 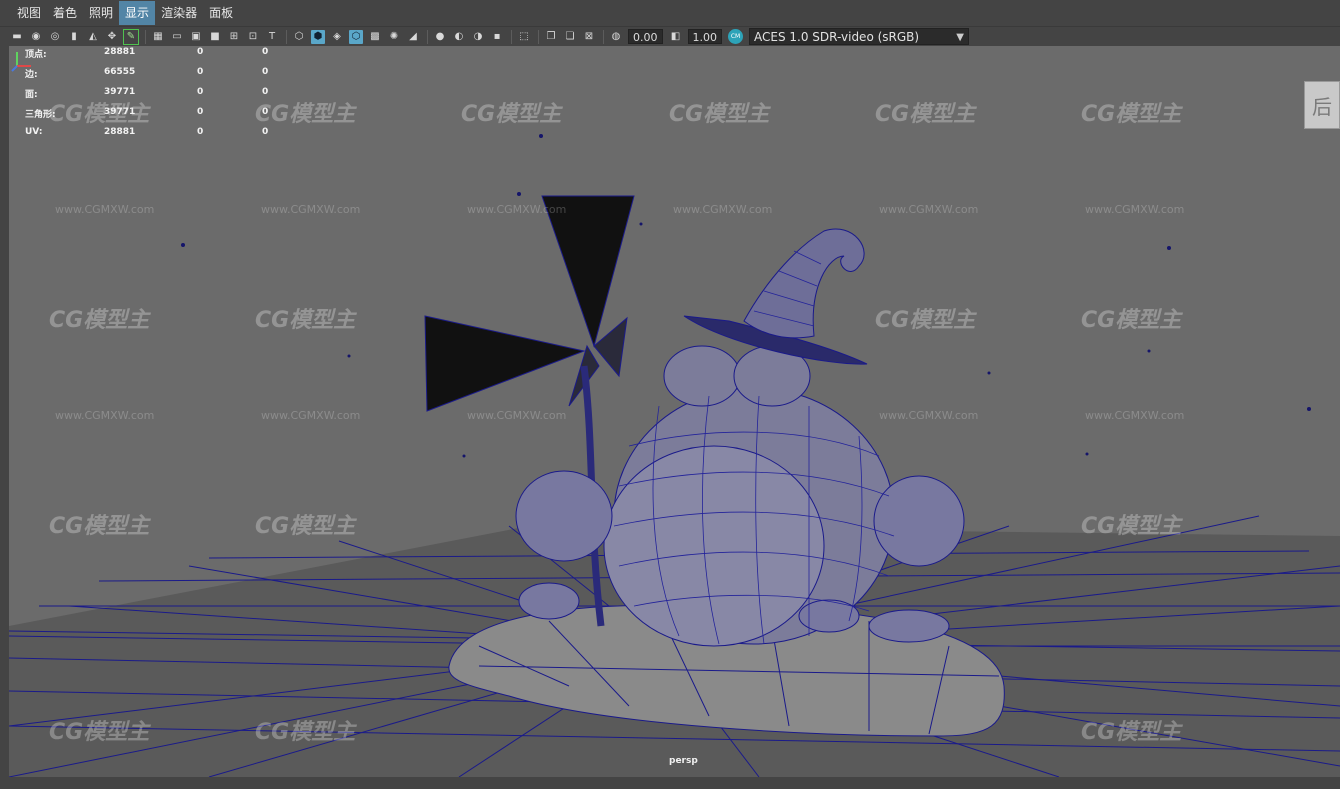 I want to click on hud-row-faces: 面: 39771 0 0, so click(x=155, y=96).